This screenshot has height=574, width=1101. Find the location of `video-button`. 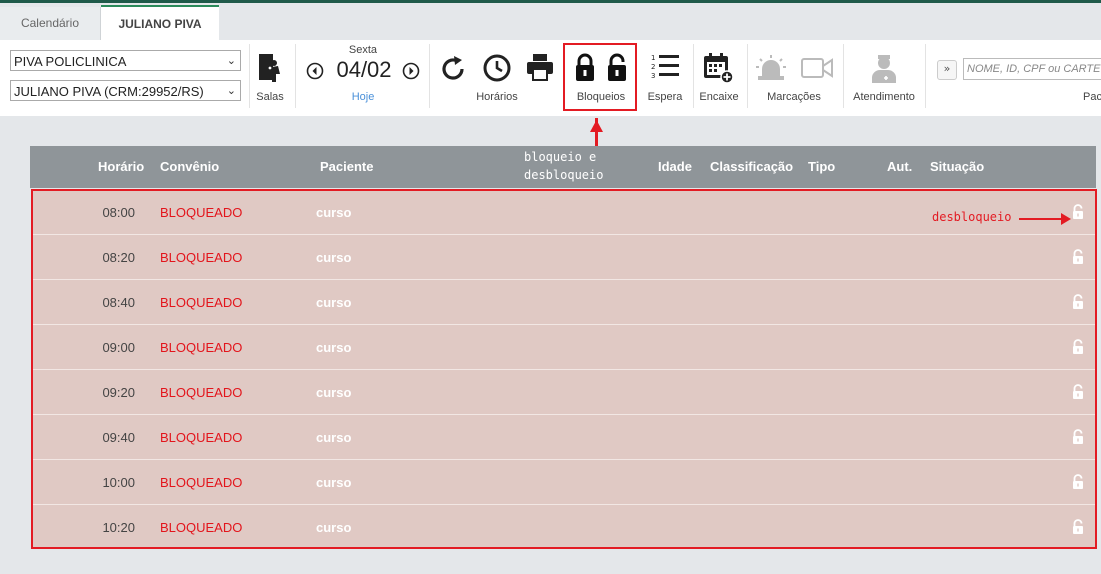

video-button is located at coordinates (817, 68).